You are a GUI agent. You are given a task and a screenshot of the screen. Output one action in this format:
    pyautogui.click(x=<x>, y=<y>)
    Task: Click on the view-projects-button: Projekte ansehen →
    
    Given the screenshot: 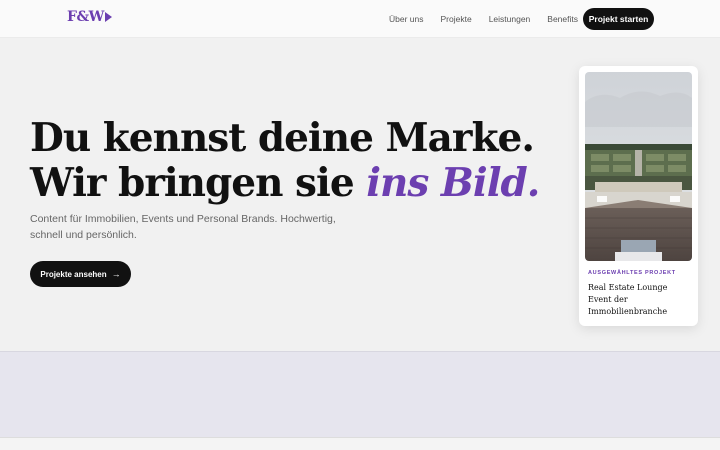 What is the action you would take?
    pyautogui.click(x=80, y=274)
    